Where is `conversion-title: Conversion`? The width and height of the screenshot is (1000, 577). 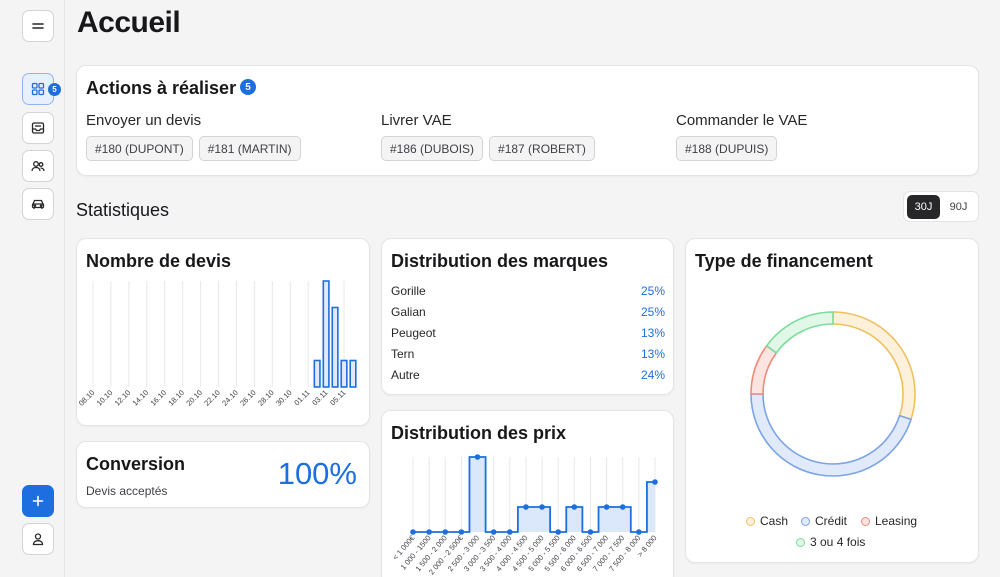
conversion-title: Conversion is located at coordinates (136, 464).